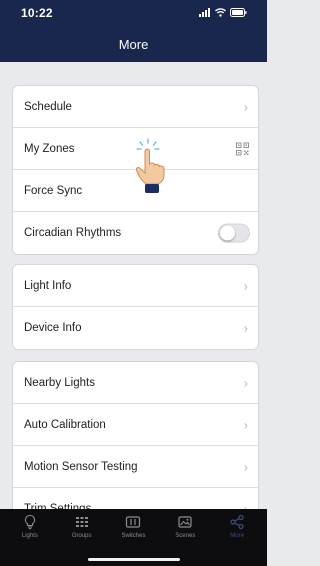 The height and width of the screenshot is (566, 320). I want to click on tab-scenes: Scenes, so click(185, 524).